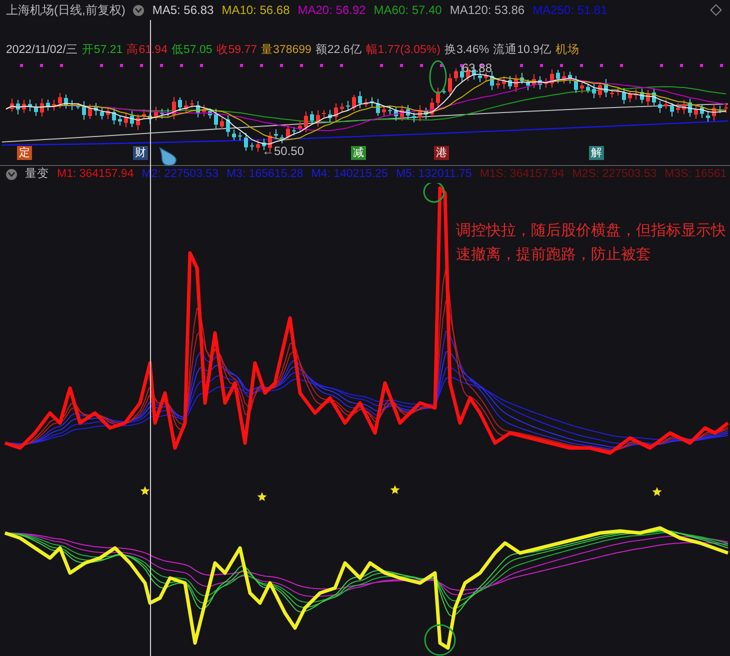 This screenshot has height=656, width=730. What do you see at coordinates (403, 50) in the screenshot?
I see `quote-value: 幅1.77(3.05%)` at bounding box center [403, 50].